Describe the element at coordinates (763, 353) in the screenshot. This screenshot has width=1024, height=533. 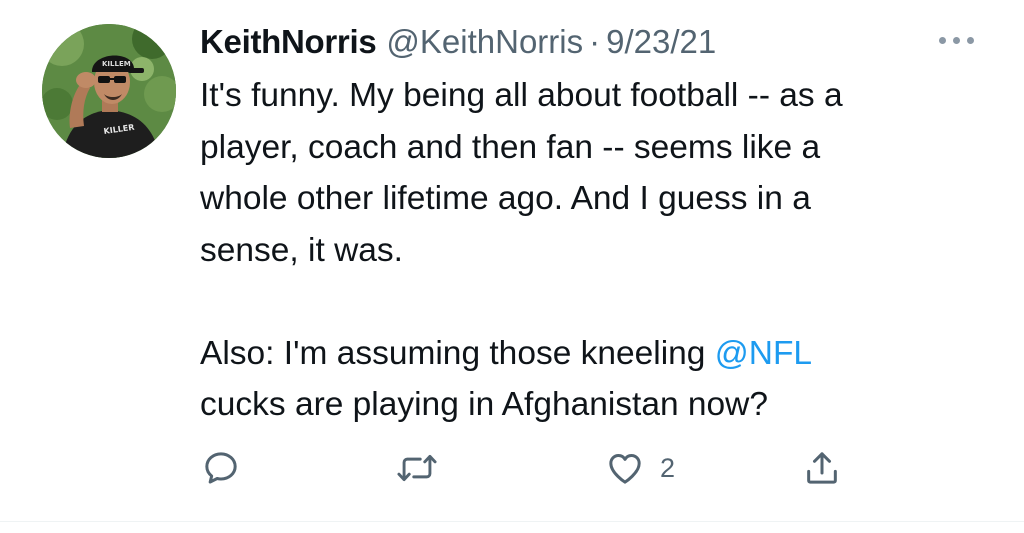
I see `mention-link: @NFL` at that location.